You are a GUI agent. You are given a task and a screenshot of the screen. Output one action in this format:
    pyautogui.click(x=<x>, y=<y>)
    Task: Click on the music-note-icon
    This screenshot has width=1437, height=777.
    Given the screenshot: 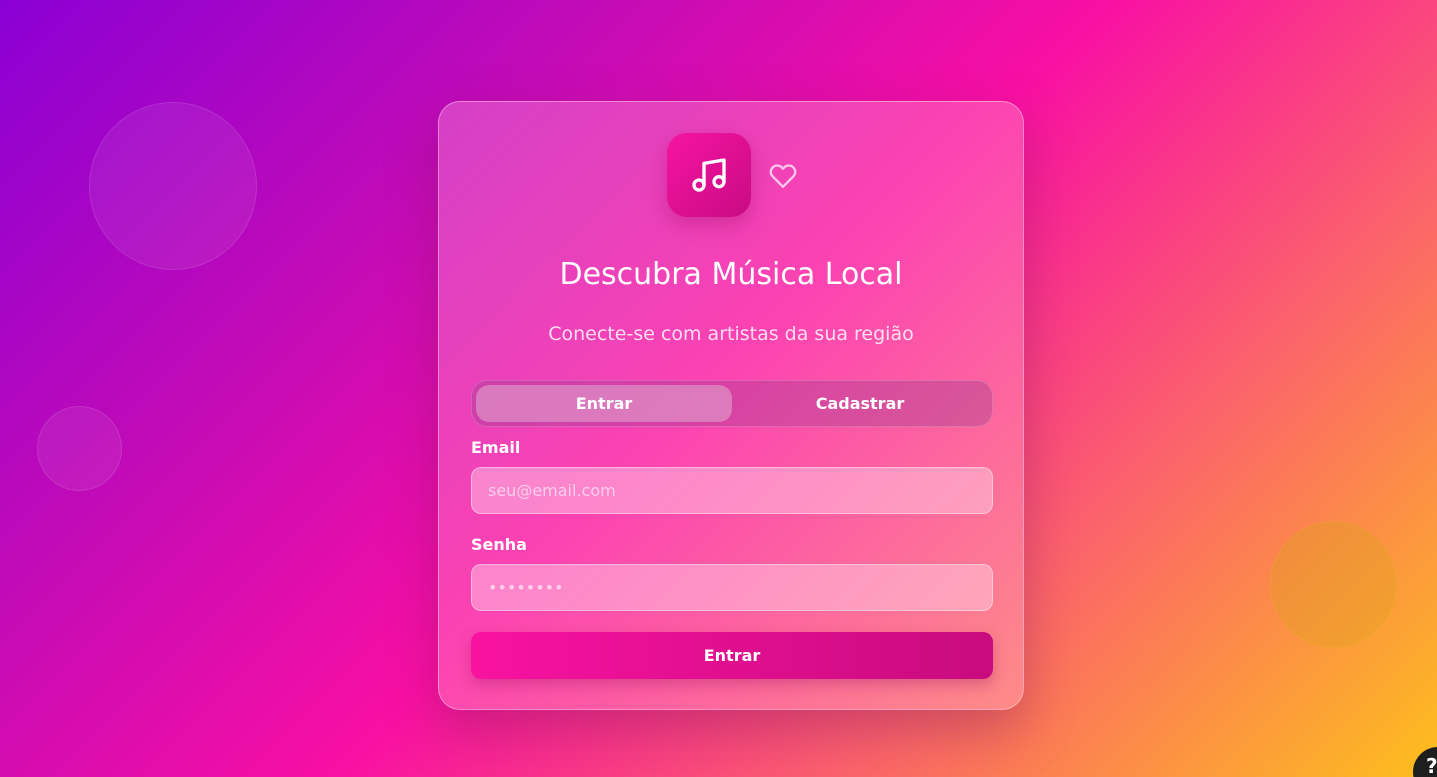 What is the action you would take?
    pyautogui.click(x=709, y=175)
    